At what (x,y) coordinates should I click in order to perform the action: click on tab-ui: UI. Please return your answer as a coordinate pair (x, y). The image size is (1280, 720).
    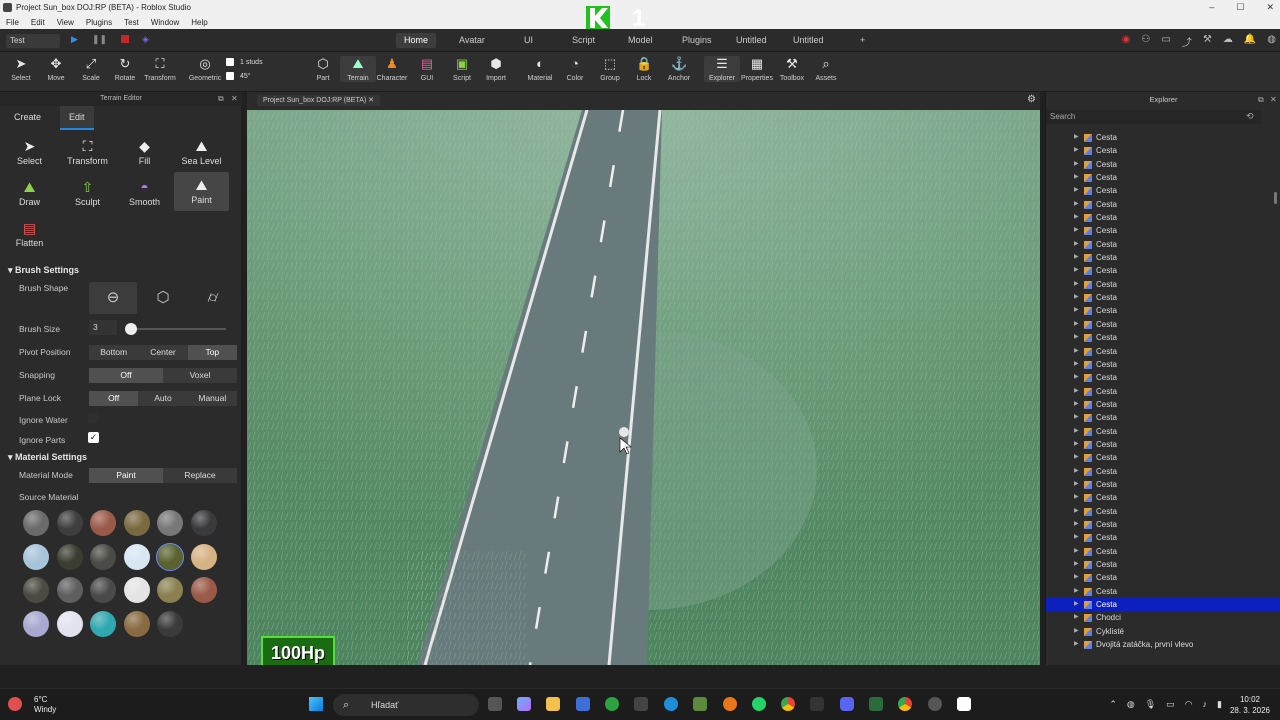
    Looking at the image, I should click on (528, 40).